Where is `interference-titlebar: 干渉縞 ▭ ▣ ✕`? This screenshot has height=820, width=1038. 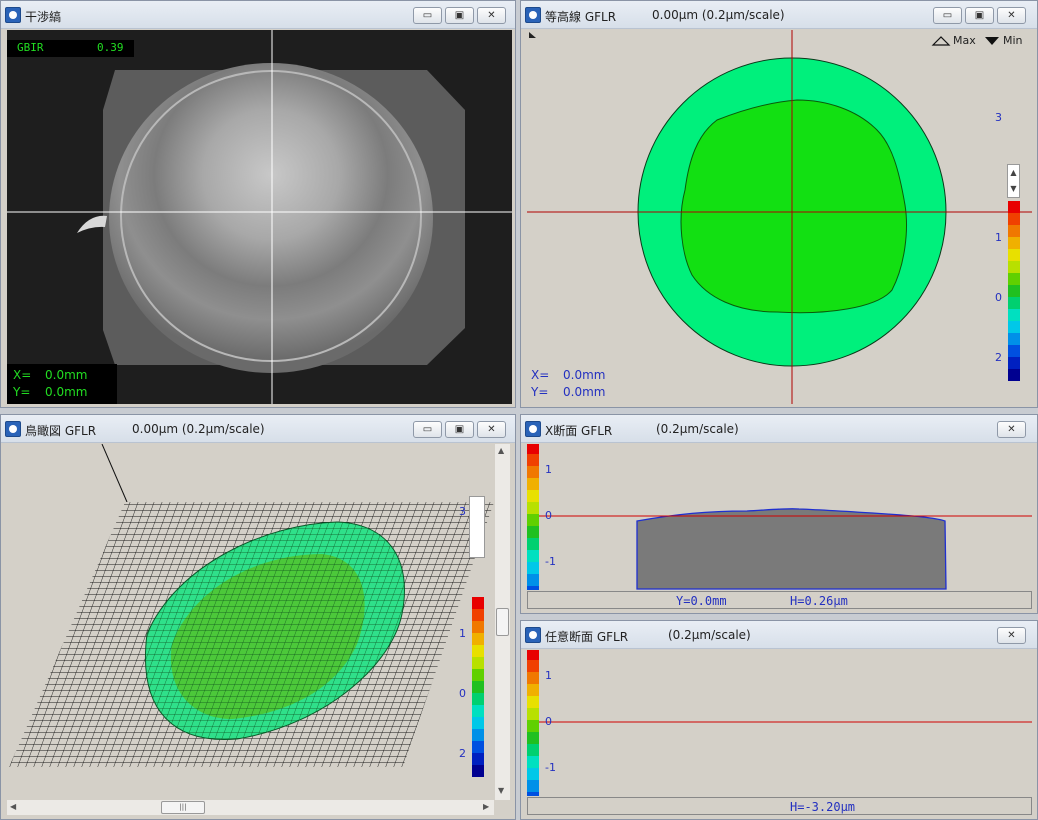 interference-titlebar: 干渉縞 ▭ ▣ ✕ is located at coordinates (258, 15).